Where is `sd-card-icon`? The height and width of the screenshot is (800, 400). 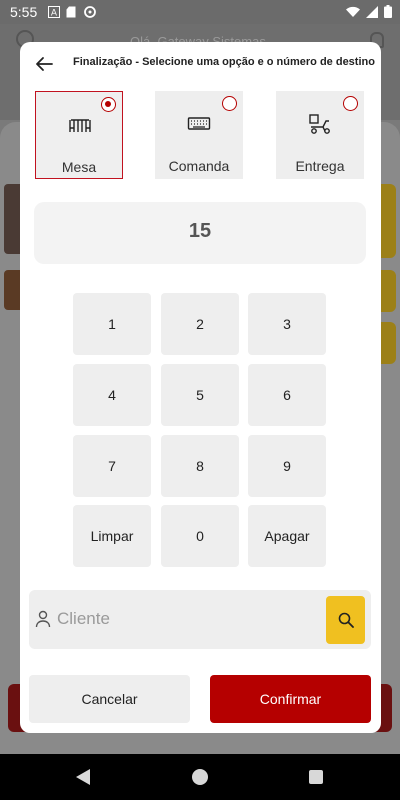
sd-card-icon is located at coordinates (72, 11).